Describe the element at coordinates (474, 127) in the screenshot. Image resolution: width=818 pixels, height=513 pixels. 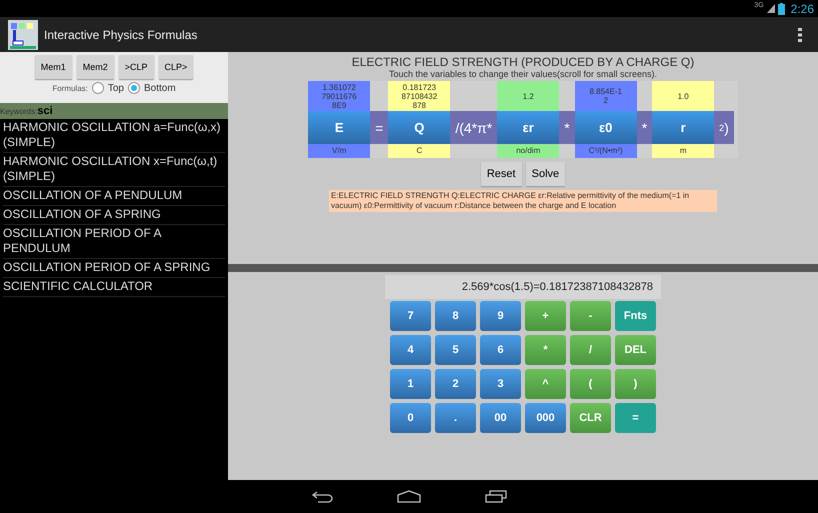
I see `formula-operator: /(4*π*` at that location.